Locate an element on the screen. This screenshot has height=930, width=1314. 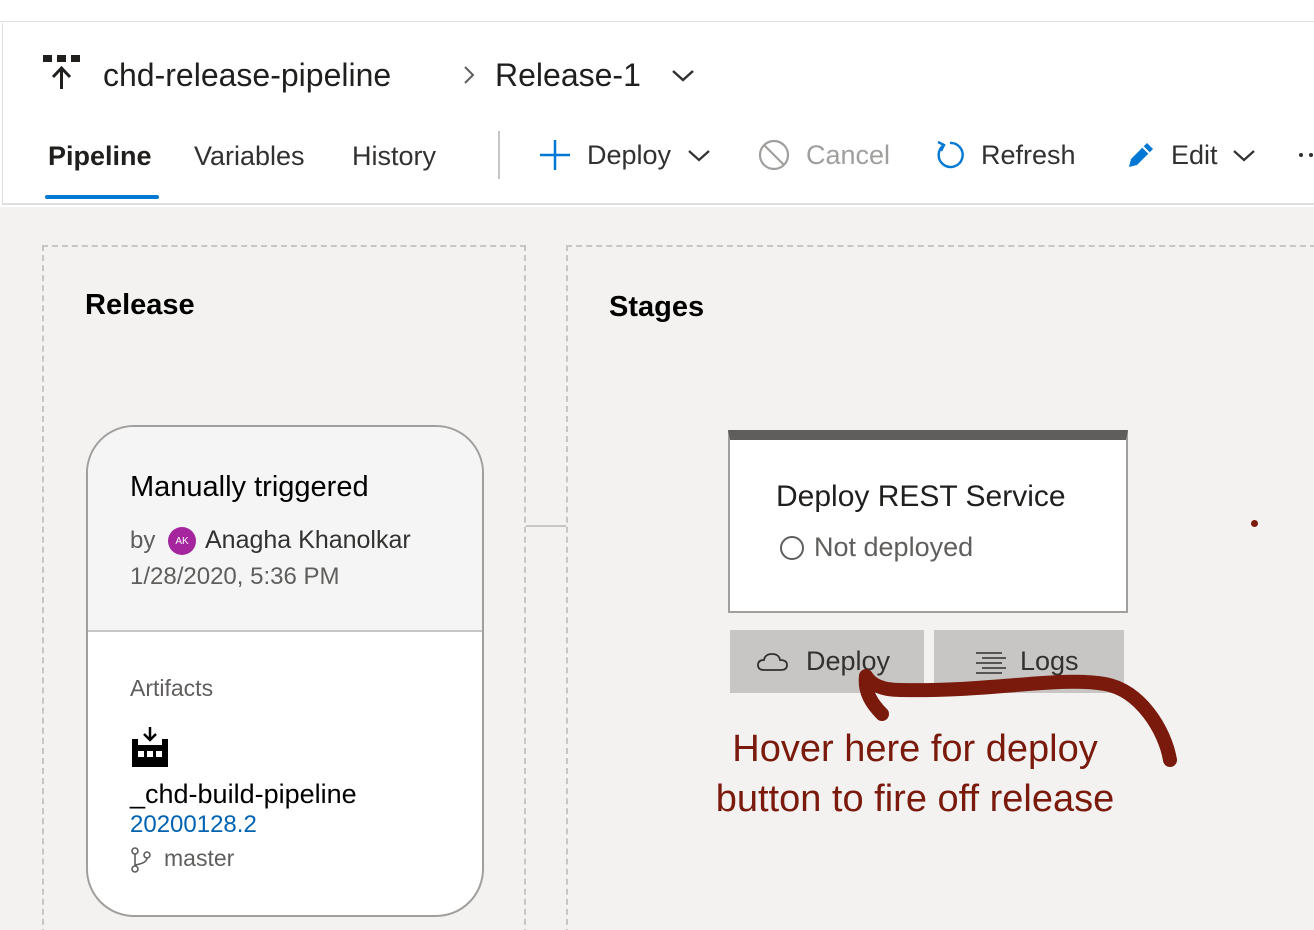
release-pipeline-icon is located at coordinates (61, 72).